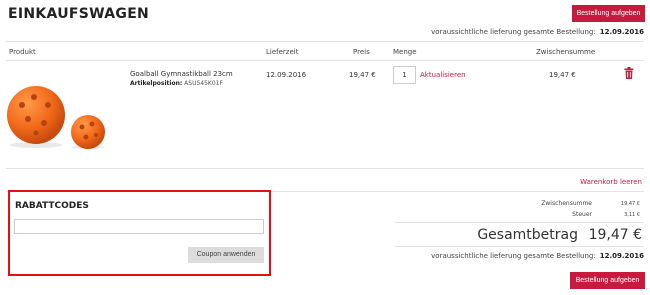 The width and height of the screenshot is (650, 295). I want to click on coupon-panel: RABATTCODES Coupon anwenden, so click(139, 233).